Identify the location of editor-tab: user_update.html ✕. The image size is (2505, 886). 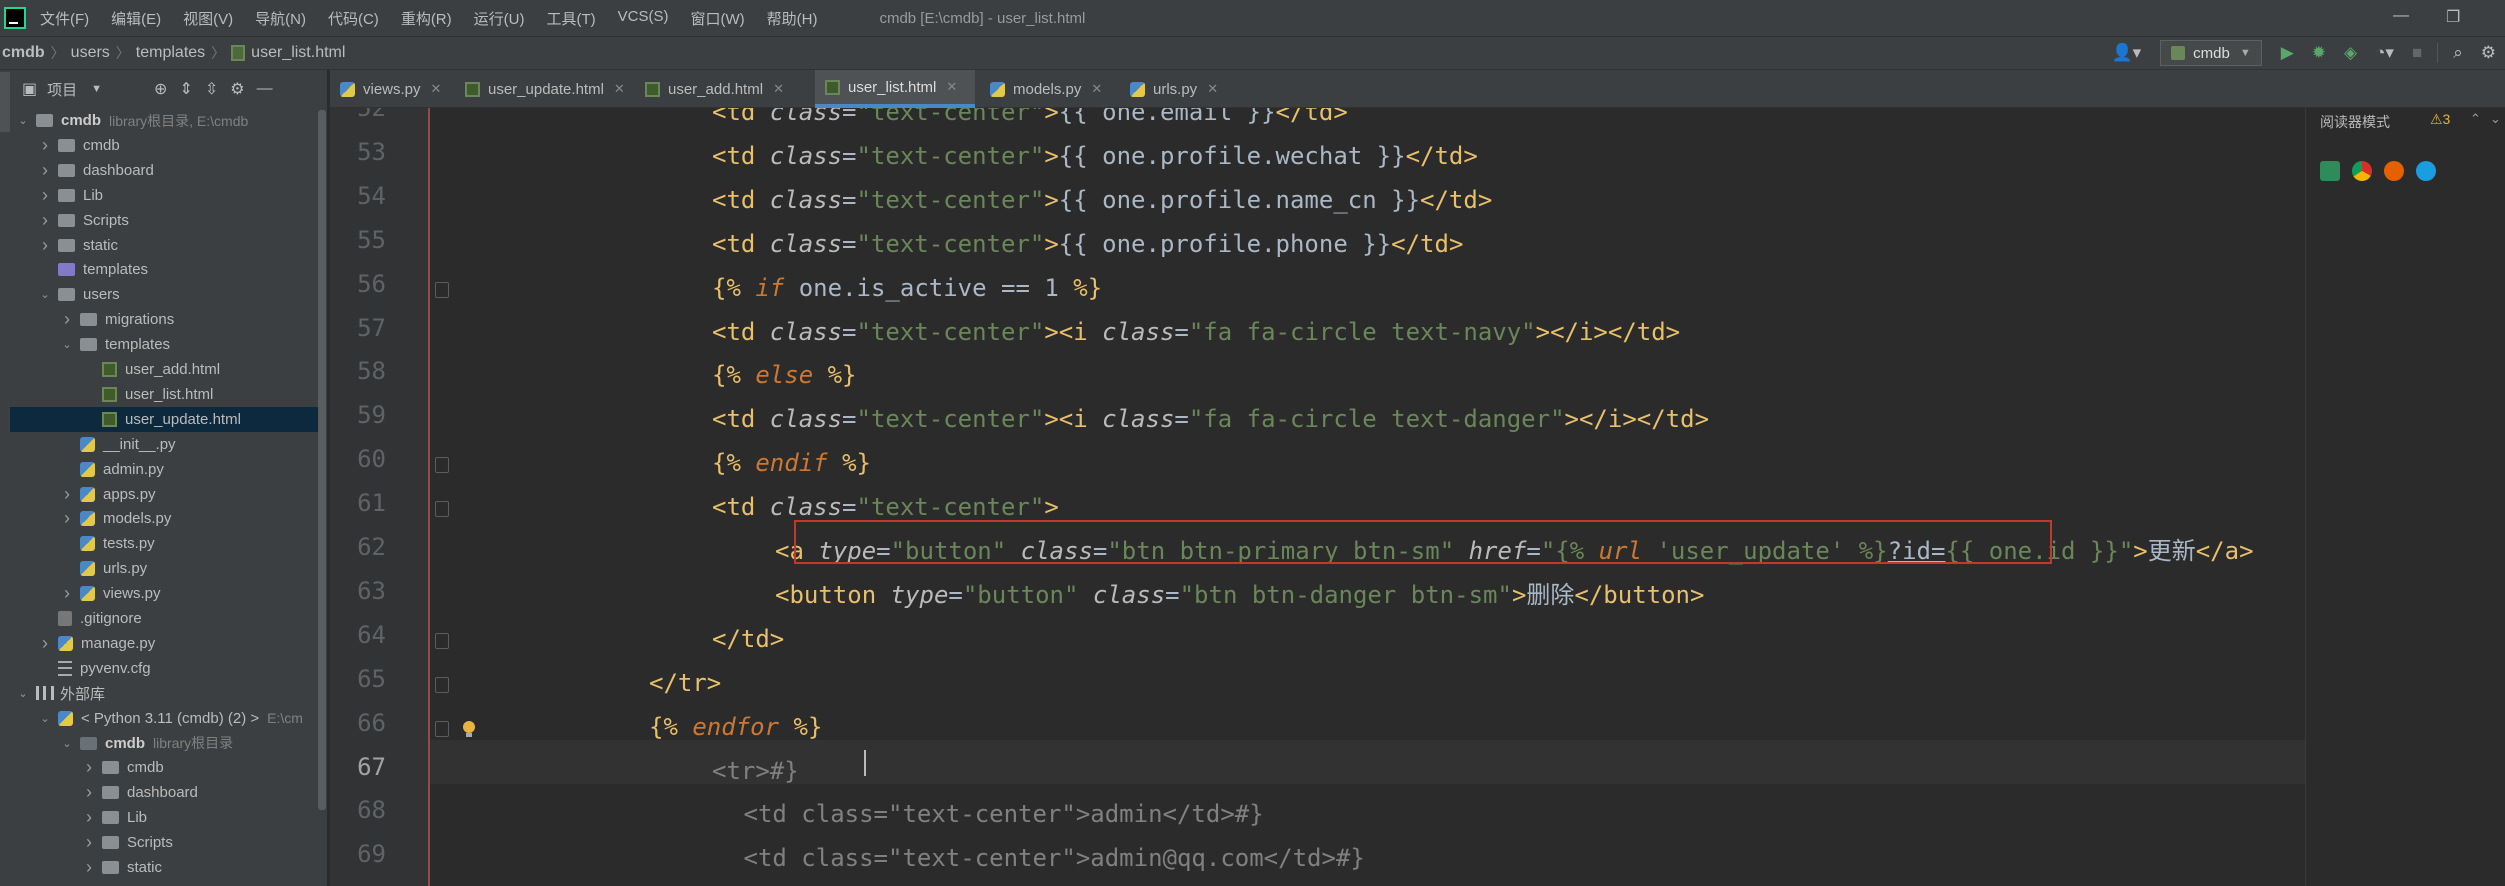
(543, 89).